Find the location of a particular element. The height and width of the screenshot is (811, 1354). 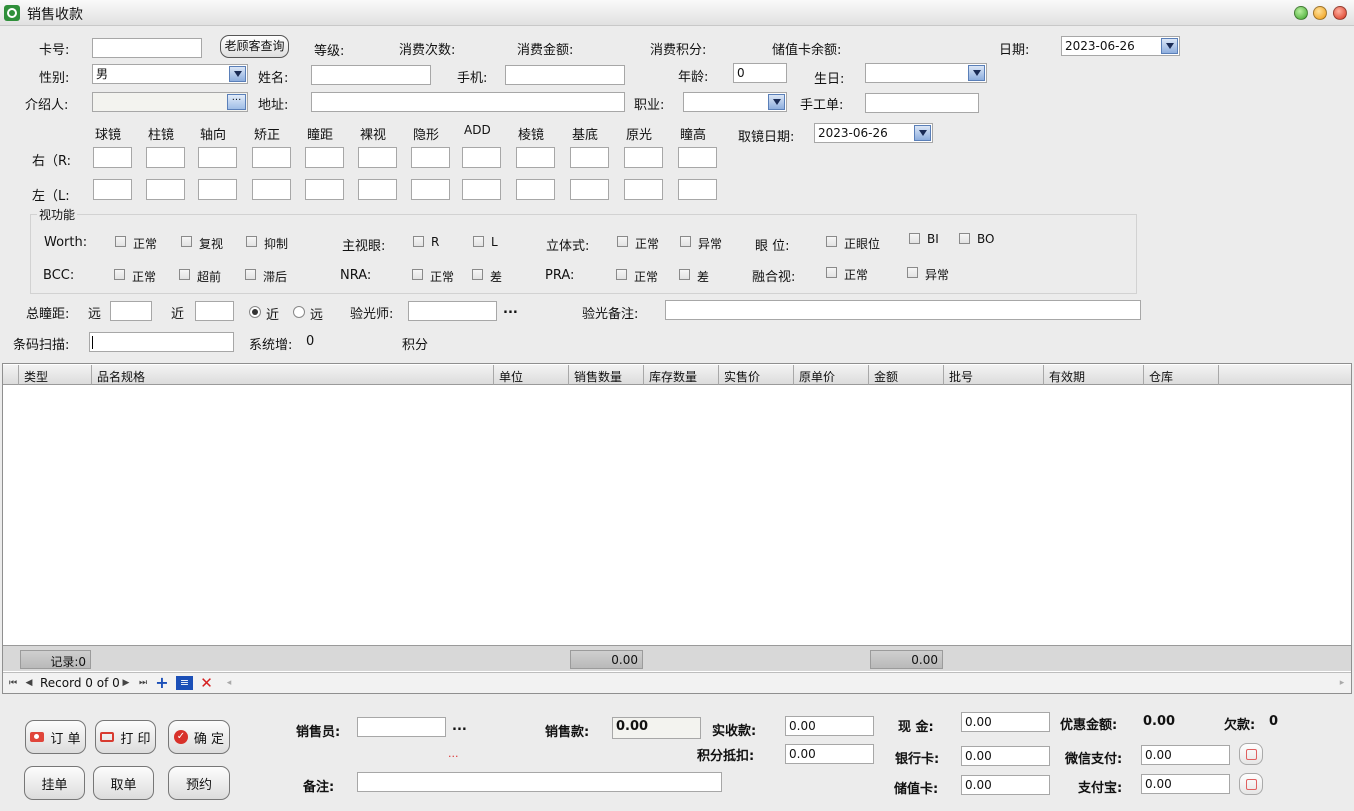

near-pd-input is located at coordinates (214, 311).